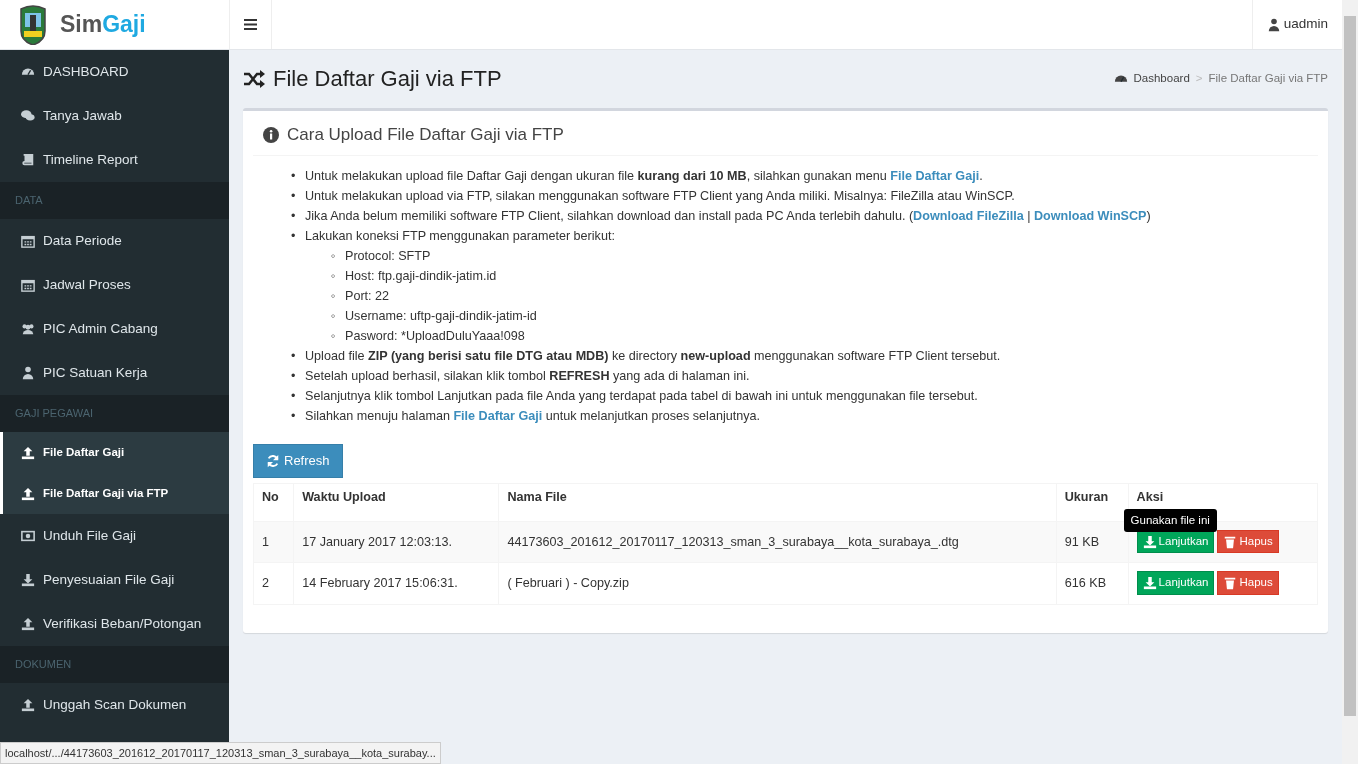 Image resolution: width=1358 pixels, height=764 pixels. Describe the element at coordinates (396, 502) in the screenshot. I see `column-header: Waktu Upload` at that location.